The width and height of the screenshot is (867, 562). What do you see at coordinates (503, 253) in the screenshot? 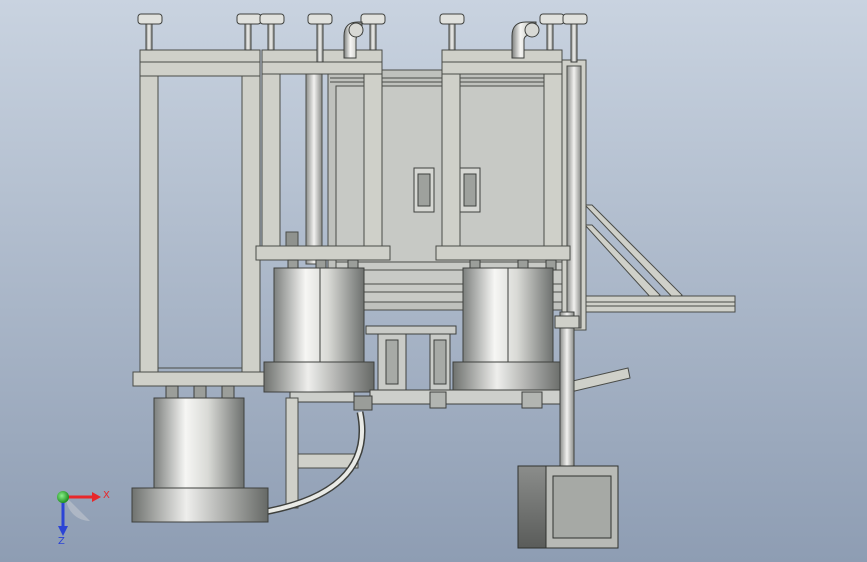
I see `mid-plate-right` at bounding box center [503, 253].